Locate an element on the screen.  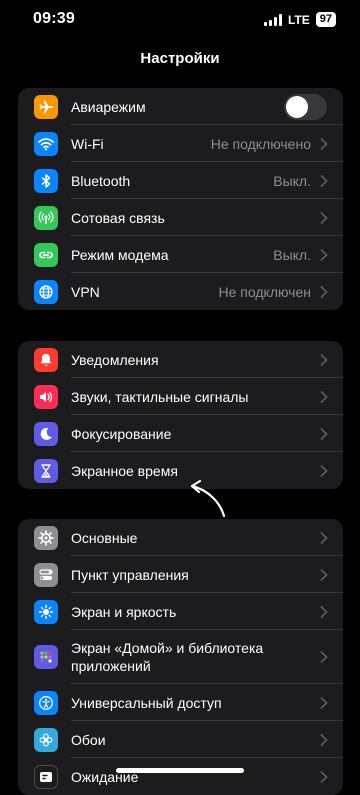
globe-icon is located at coordinates (46, 291).